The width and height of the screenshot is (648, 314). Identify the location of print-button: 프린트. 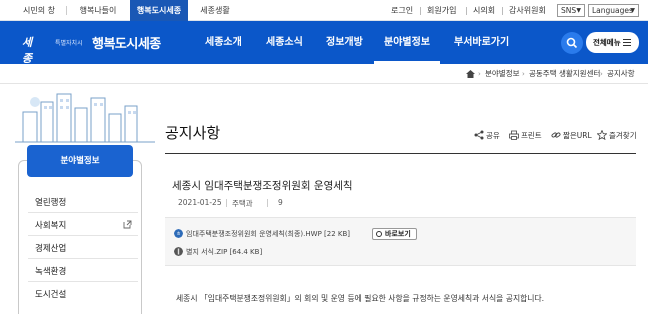
(531, 135).